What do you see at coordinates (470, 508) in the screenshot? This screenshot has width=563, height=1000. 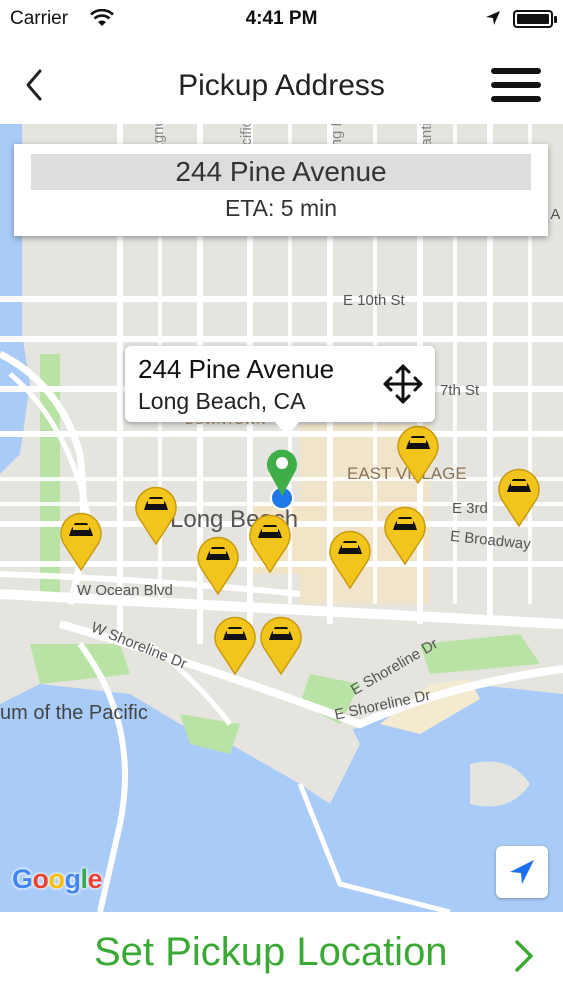 I see `map-label: E 3rd` at bounding box center [470, 508].